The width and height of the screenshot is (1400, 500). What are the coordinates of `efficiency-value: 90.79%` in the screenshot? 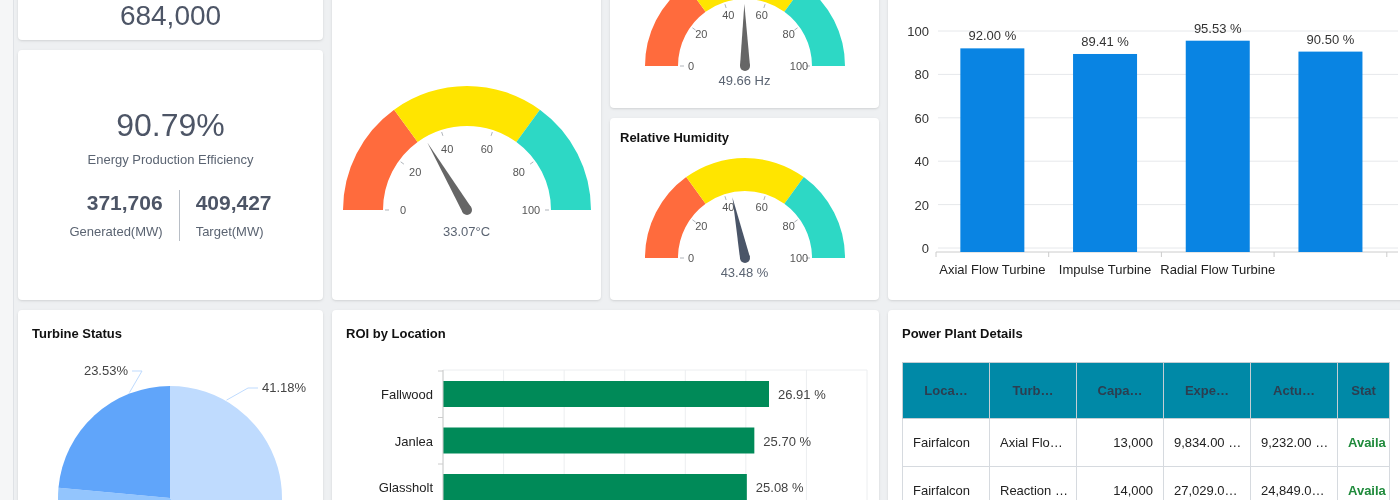 It's located at (170, 125).